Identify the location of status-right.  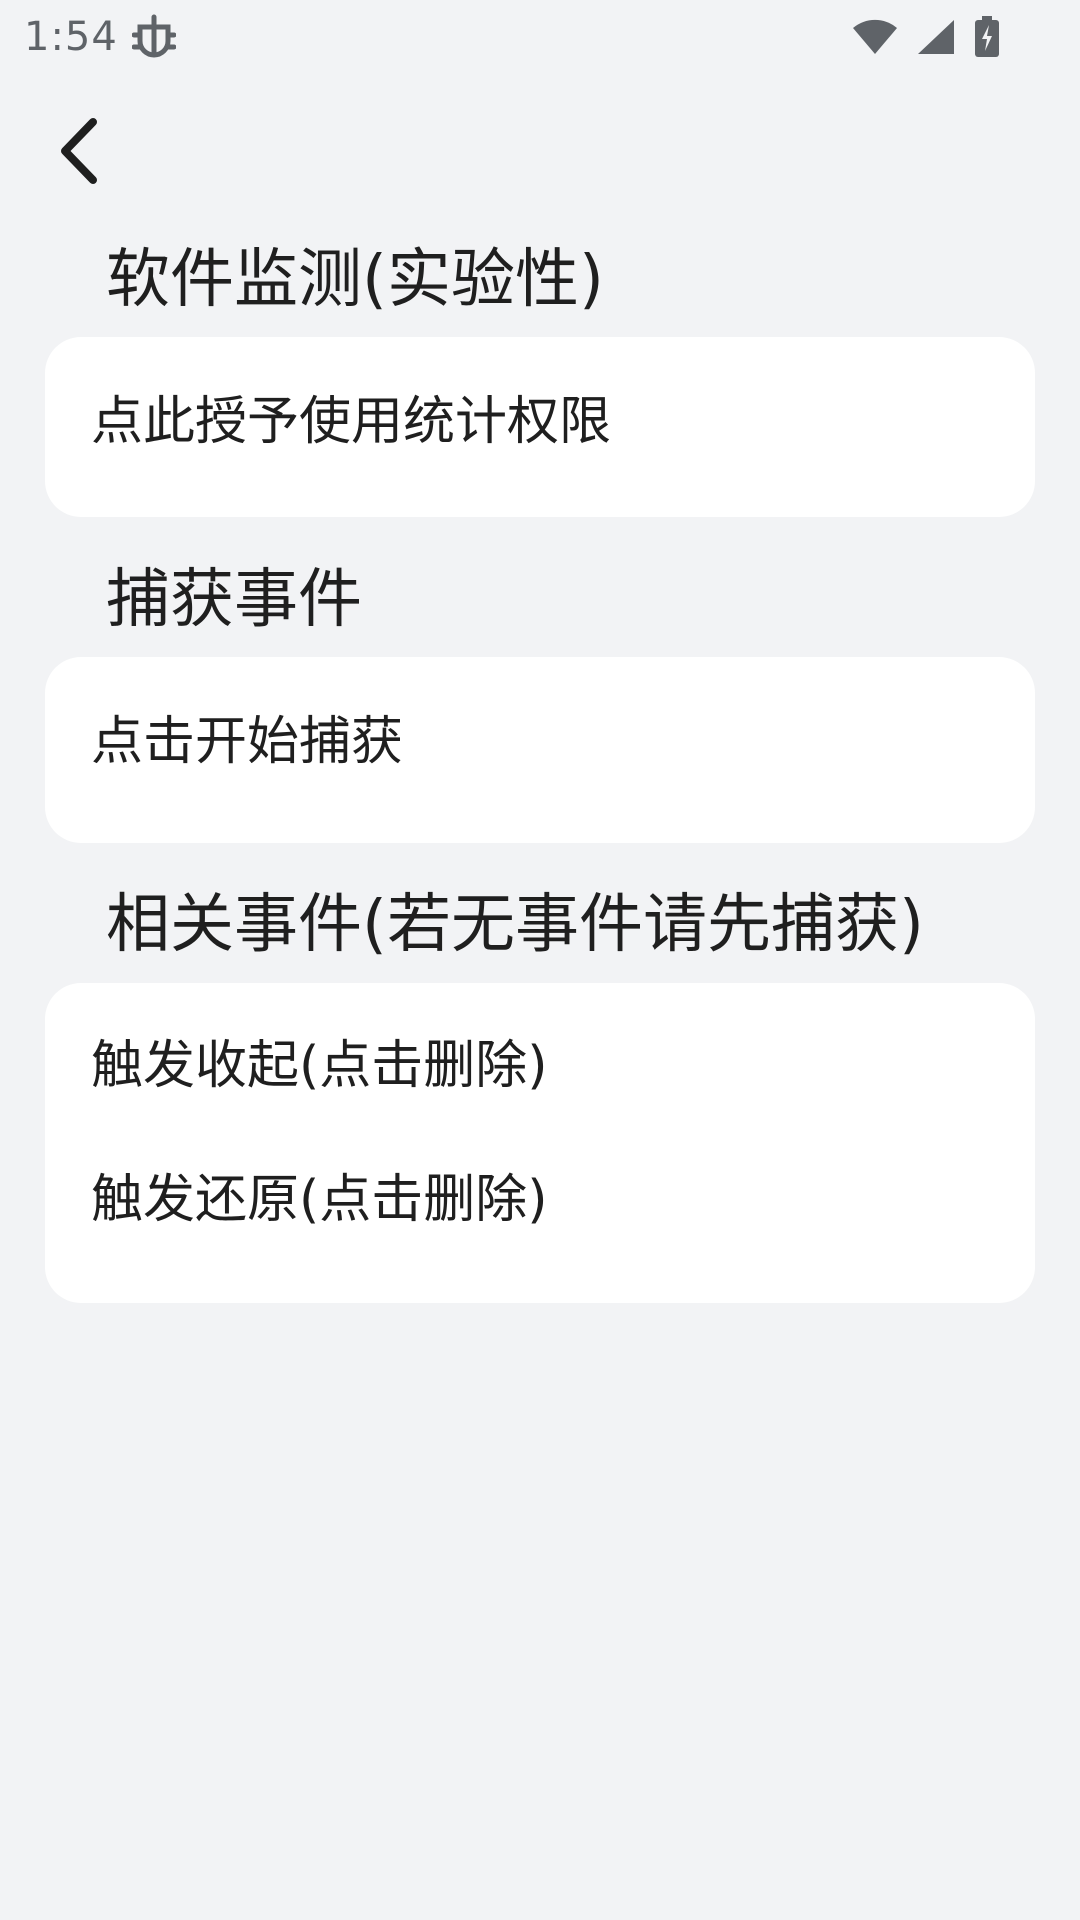
(926, 37).